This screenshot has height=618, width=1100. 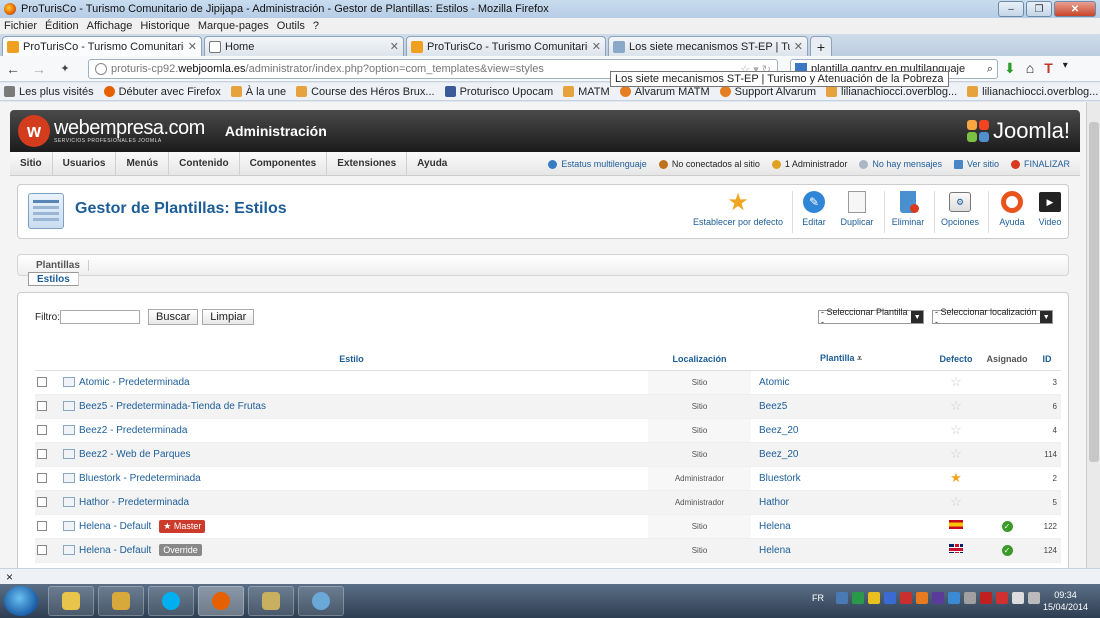 I want to click on default-star-icon: ★, so click(x=956, y=477).